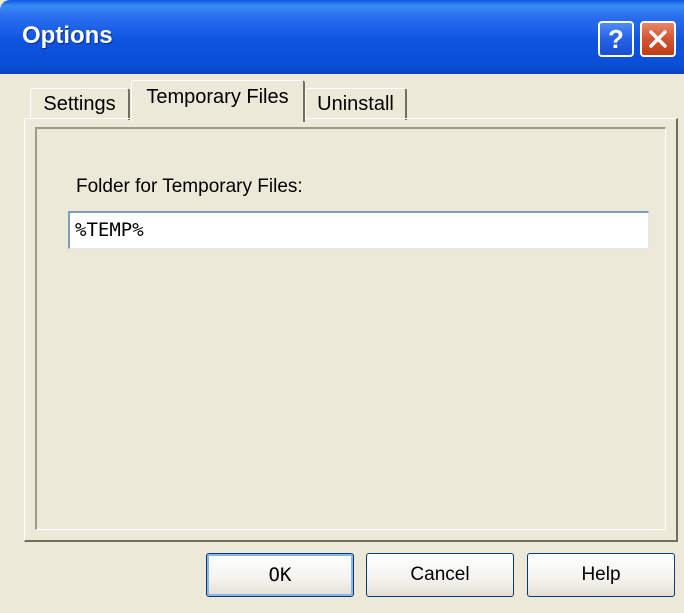 Image resolution: width=684 pixels, height=613 pixels. What do you see at coordinates (342, 37) in the screenshot?
I see `title-bar: Options ?` at bounding box center [342, 37].